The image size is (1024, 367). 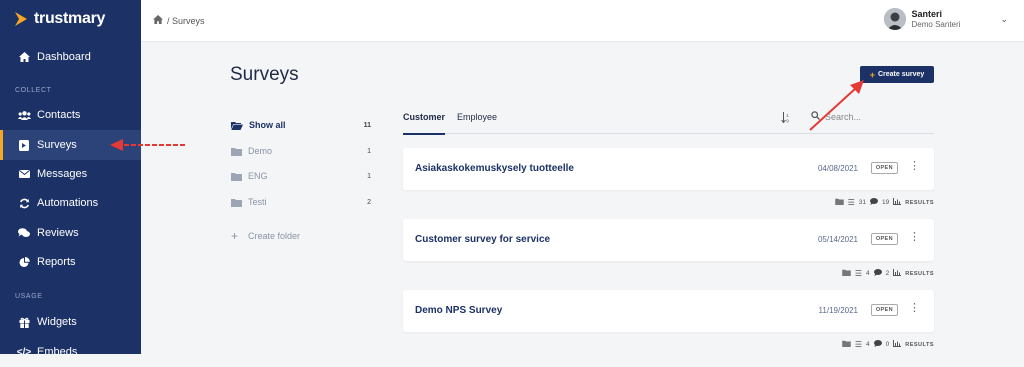 What do you see at coordinates (884, 202) in the screenshot?
I see `survey-meta: ☰ 31 19 RESULTS` at bounding box center [884, 202].